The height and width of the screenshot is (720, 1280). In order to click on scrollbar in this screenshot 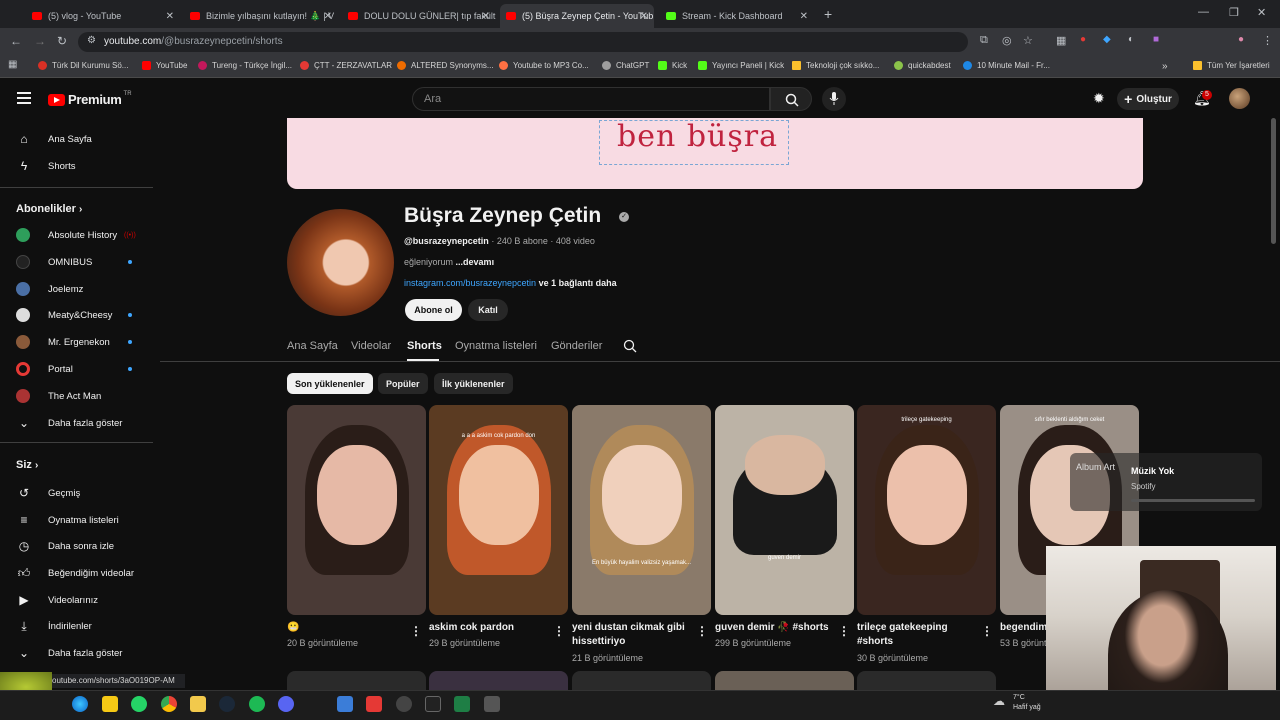, I will do `click(1273, 181)`.